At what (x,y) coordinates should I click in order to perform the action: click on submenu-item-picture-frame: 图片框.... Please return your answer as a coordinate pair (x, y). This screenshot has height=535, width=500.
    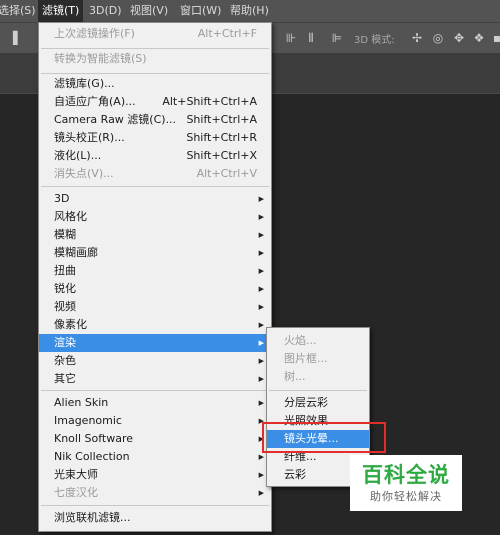
    Looking at the image, I should click on (318, 359).